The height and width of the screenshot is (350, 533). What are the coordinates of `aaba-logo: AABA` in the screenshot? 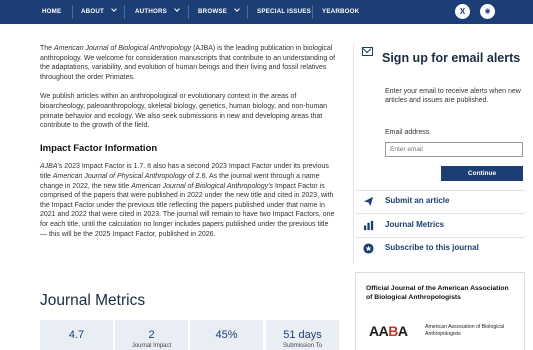 It's located at (388, 331).